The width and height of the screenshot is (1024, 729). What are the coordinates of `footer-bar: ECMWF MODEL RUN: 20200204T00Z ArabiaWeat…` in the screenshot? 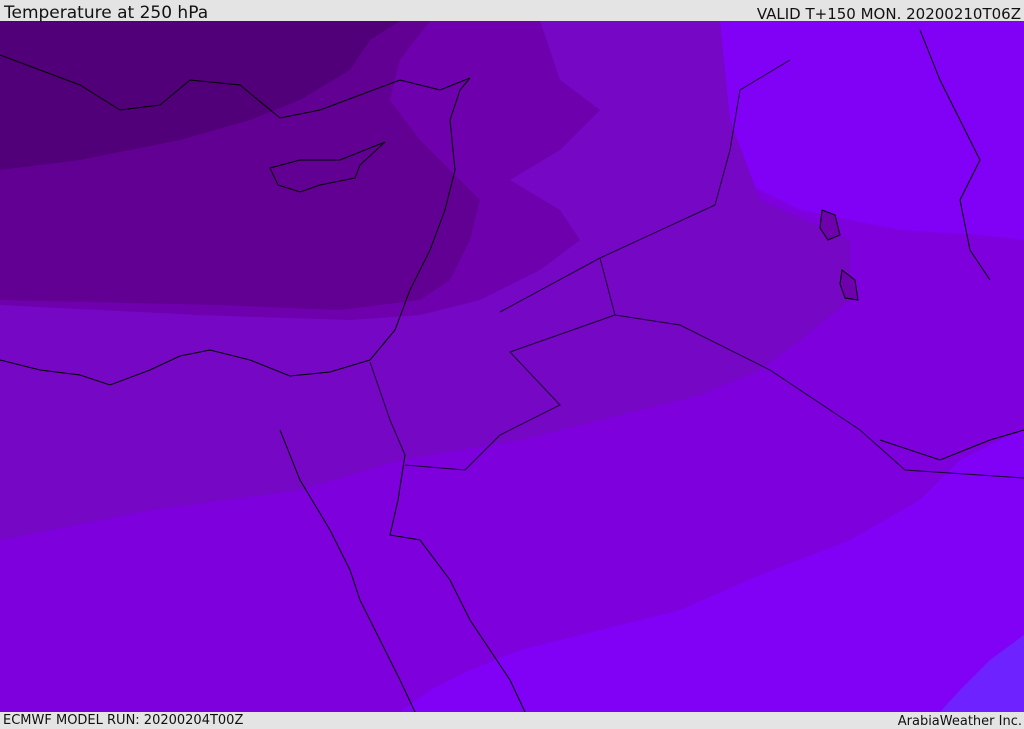 It's located at (512, 720).